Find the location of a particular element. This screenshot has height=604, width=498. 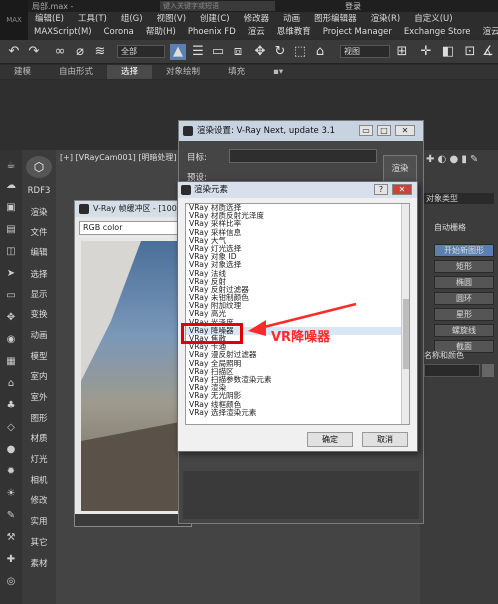

menu-customize: 自定义(U) is located at coordinates (433, 19).